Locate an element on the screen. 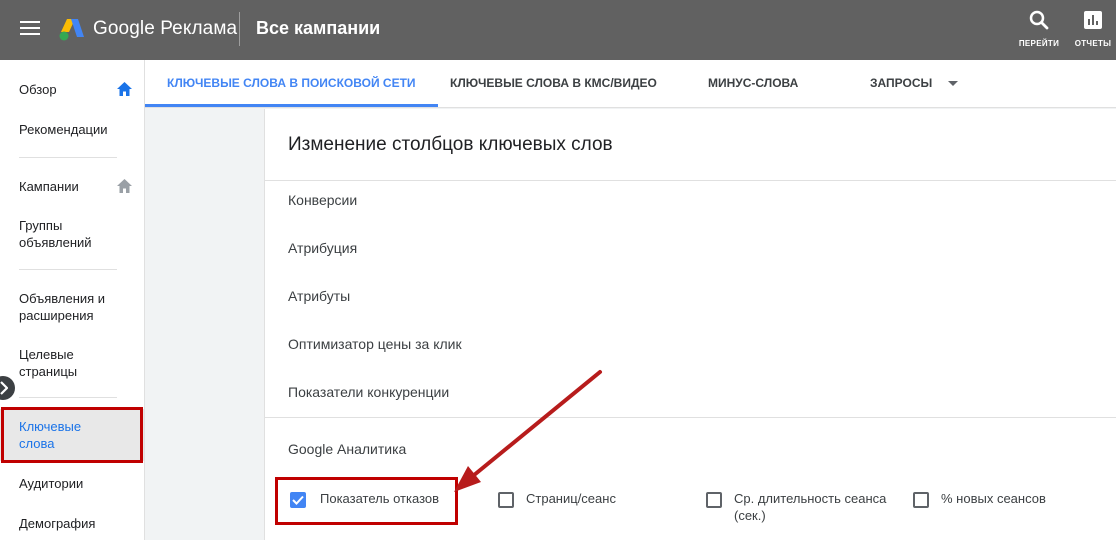 Image resolution: width=1116 pixels, height=540 pixels. tab-display-video-keywords: КЛЮЧЕВЫЕ СЛОВА В КМС/ВИДЕО is located at coordinates (553, 83).